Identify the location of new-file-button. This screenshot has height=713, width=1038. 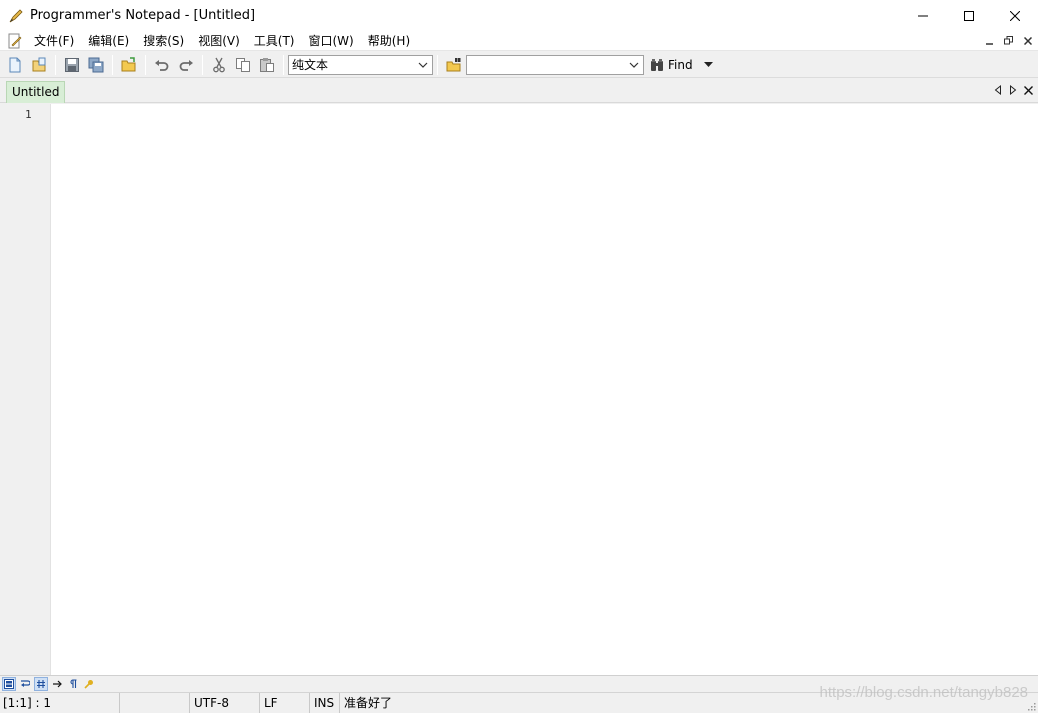
(15, 65).